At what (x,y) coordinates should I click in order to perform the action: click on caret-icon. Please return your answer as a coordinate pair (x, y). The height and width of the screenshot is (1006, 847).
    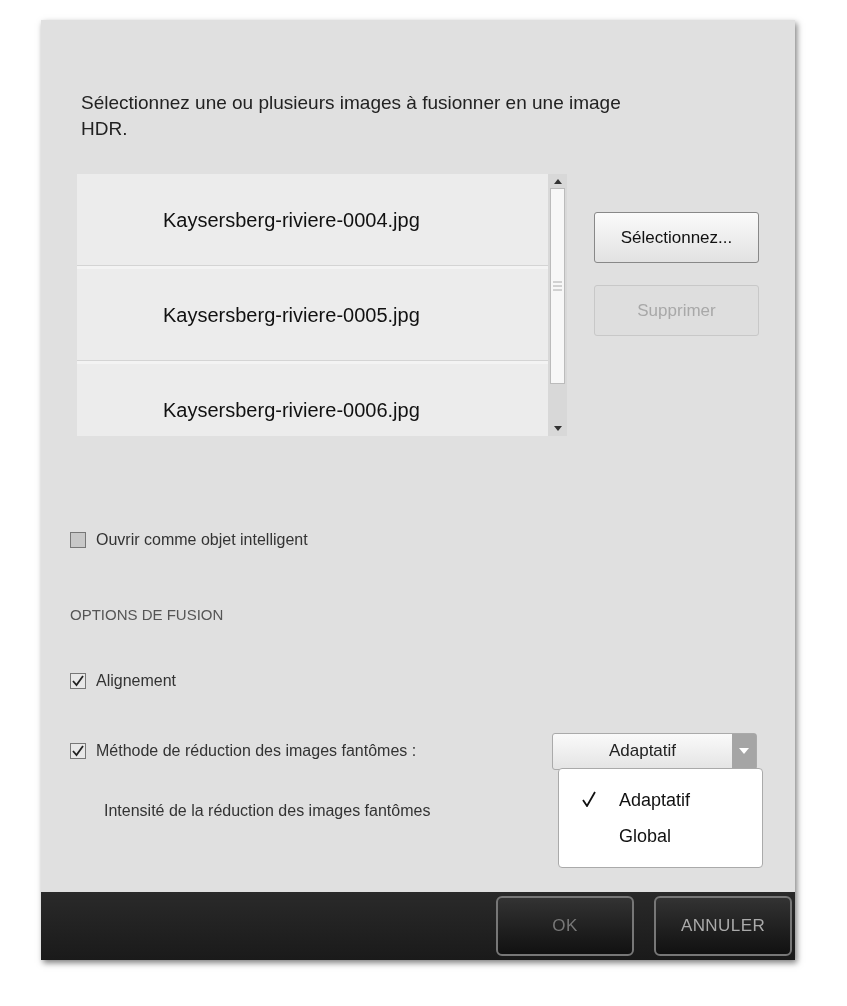
    Looking at the image, I should click on (744, 751).